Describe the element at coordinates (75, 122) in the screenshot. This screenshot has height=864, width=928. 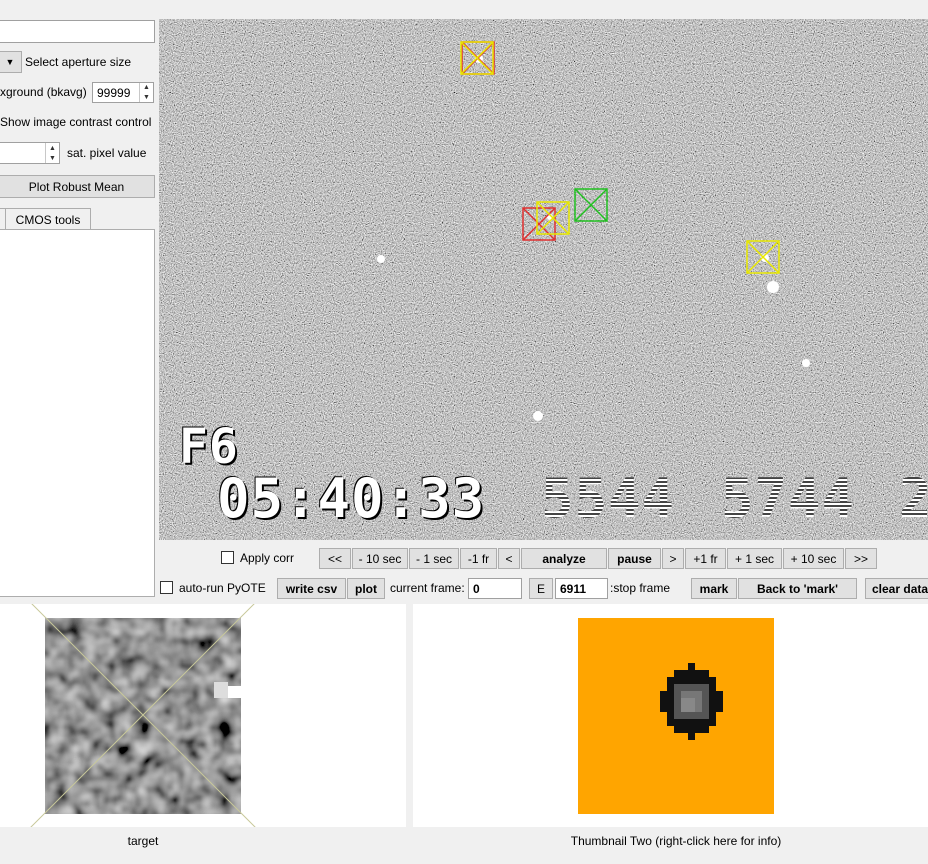
I see `contrast-control-label: Show image contrast control` at that location.